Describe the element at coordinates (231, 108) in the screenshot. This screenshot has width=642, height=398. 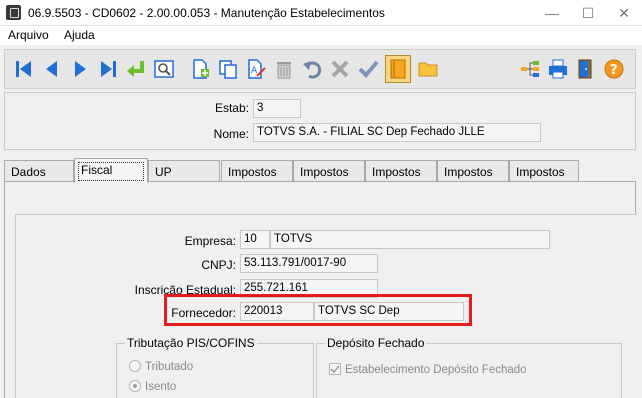
I see `estab-label: Estab:` at that location.